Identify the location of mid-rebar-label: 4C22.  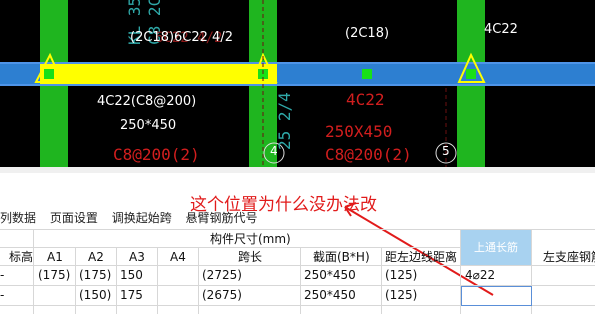
(365, 99).